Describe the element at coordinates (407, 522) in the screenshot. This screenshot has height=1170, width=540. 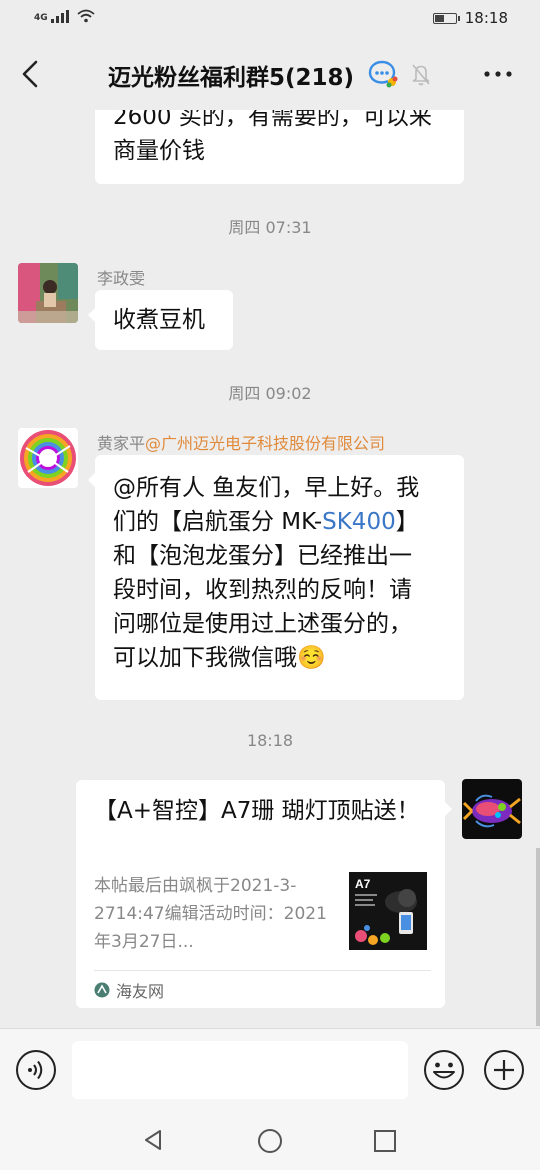
I see `message-text-part: 】` at that location.